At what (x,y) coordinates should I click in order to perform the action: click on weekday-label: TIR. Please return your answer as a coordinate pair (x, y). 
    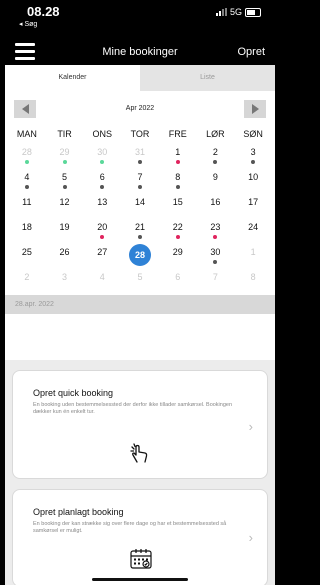
    Looking at the image, I should click on (64, 134).